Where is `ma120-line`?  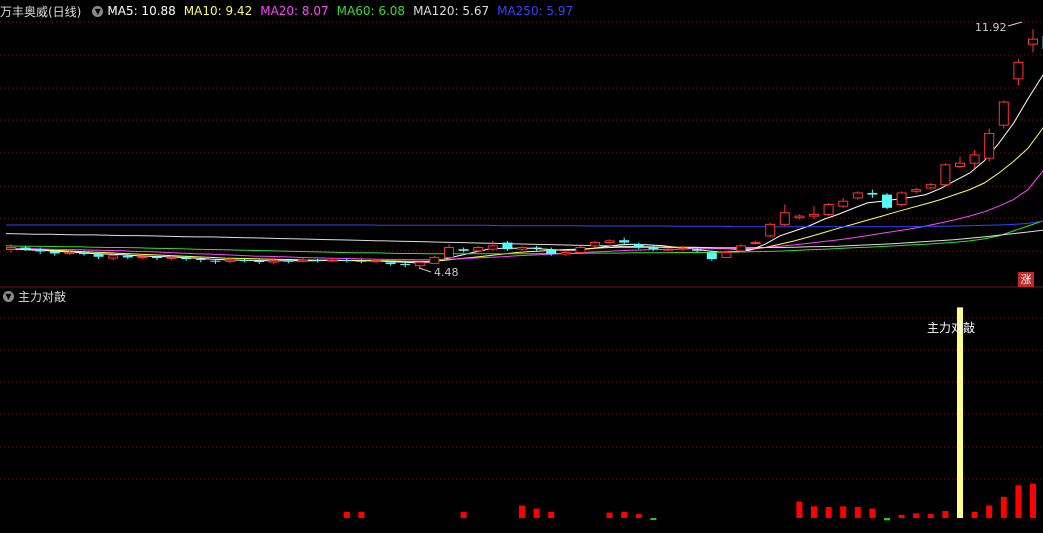
ma120-line is located at coordinates (524, 239).